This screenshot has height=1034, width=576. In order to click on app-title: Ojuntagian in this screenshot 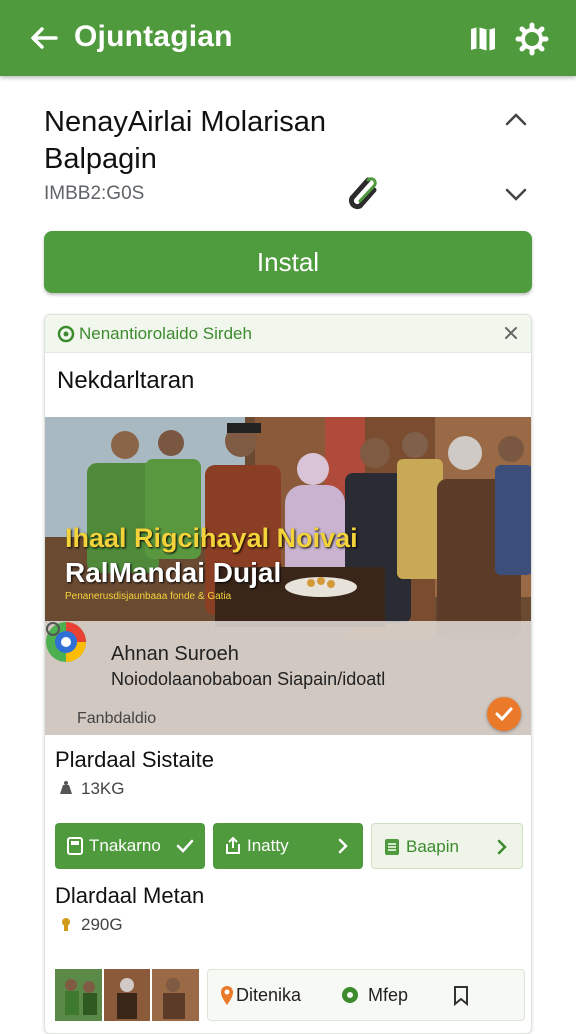, I will do `click(153, 36)`.